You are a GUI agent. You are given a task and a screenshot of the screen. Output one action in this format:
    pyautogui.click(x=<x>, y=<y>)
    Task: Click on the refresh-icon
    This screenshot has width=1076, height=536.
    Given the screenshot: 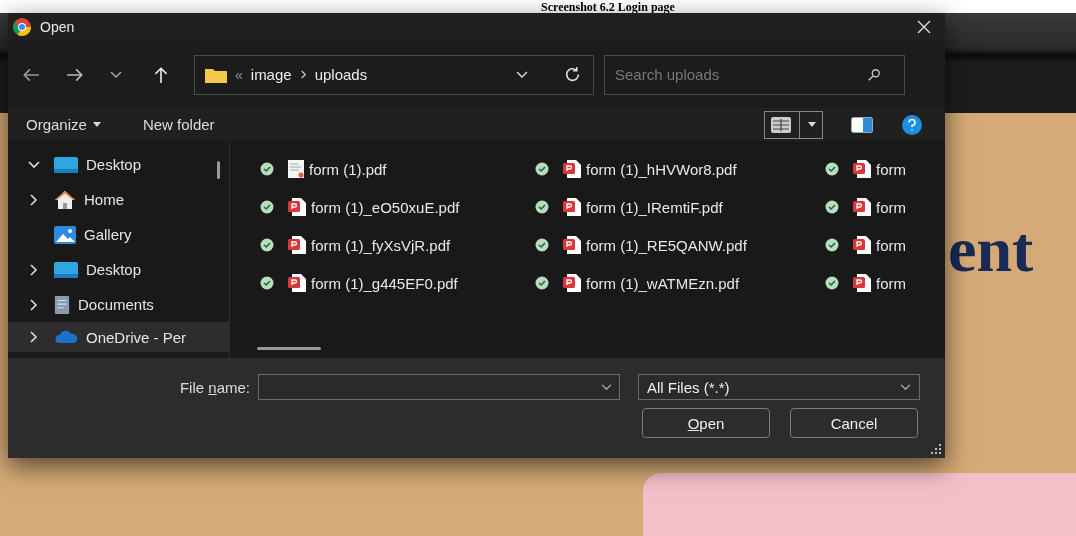 What is the action you would take?
    pyautogui.click(x=572, y=74)
    